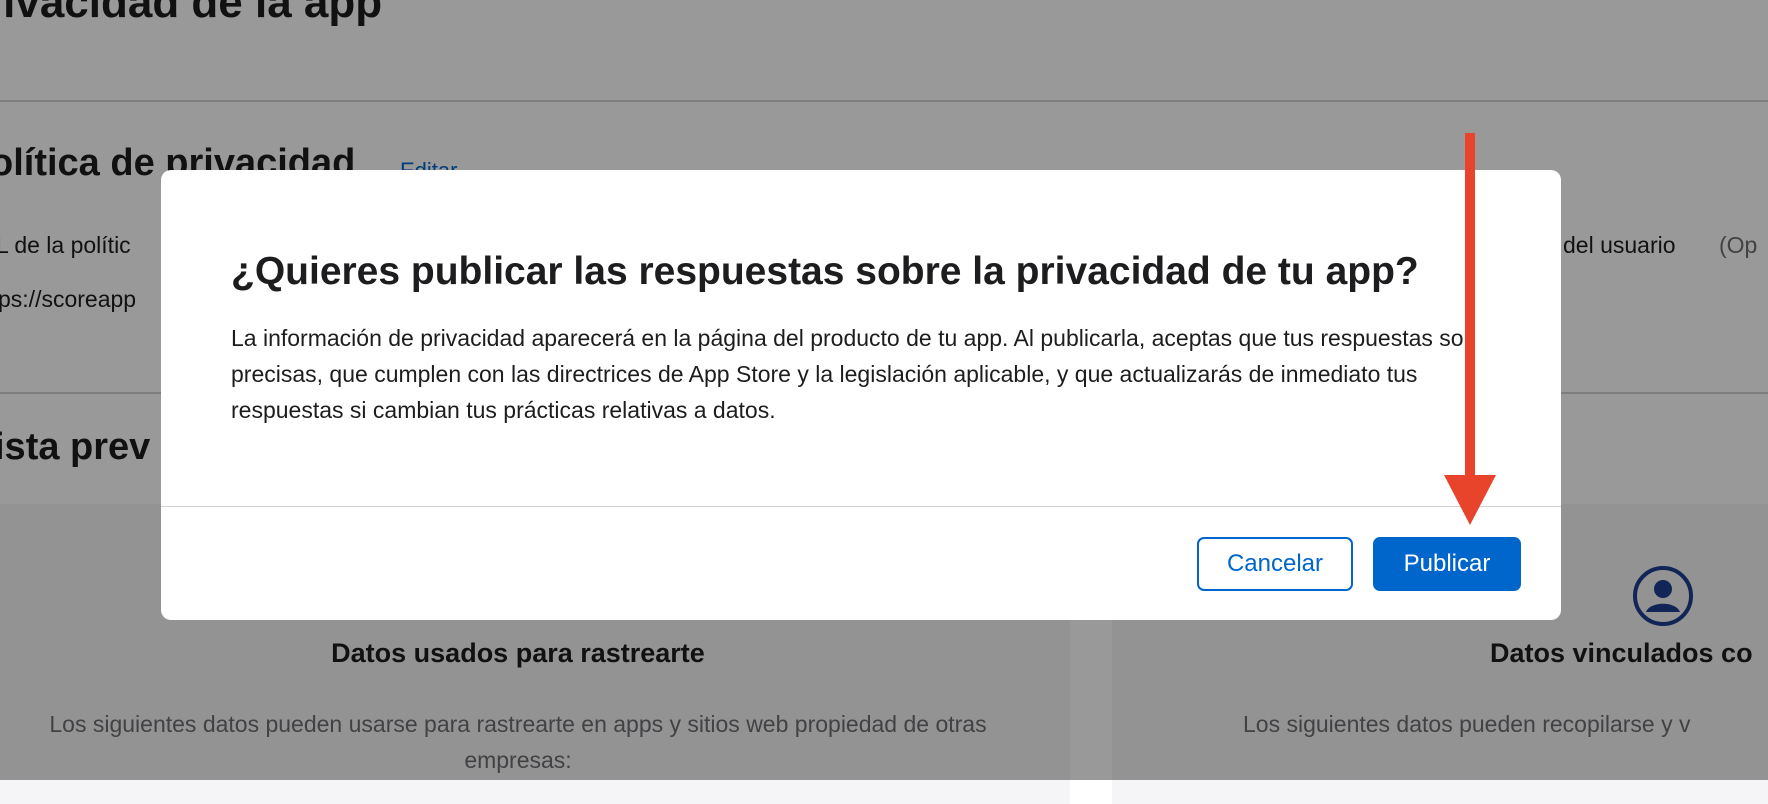  I want to click on dialog-divider, so click(861, 506).